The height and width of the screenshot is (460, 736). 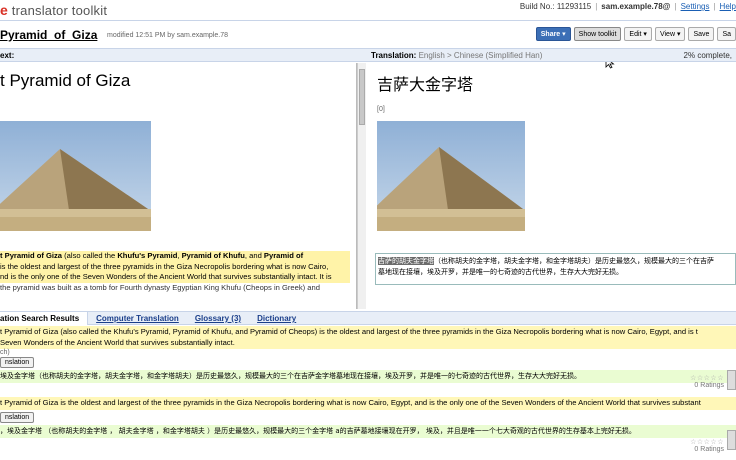 I want to click on document-meta: modified 12:51 PM by sam.example.78, so click(x=168, y=35).